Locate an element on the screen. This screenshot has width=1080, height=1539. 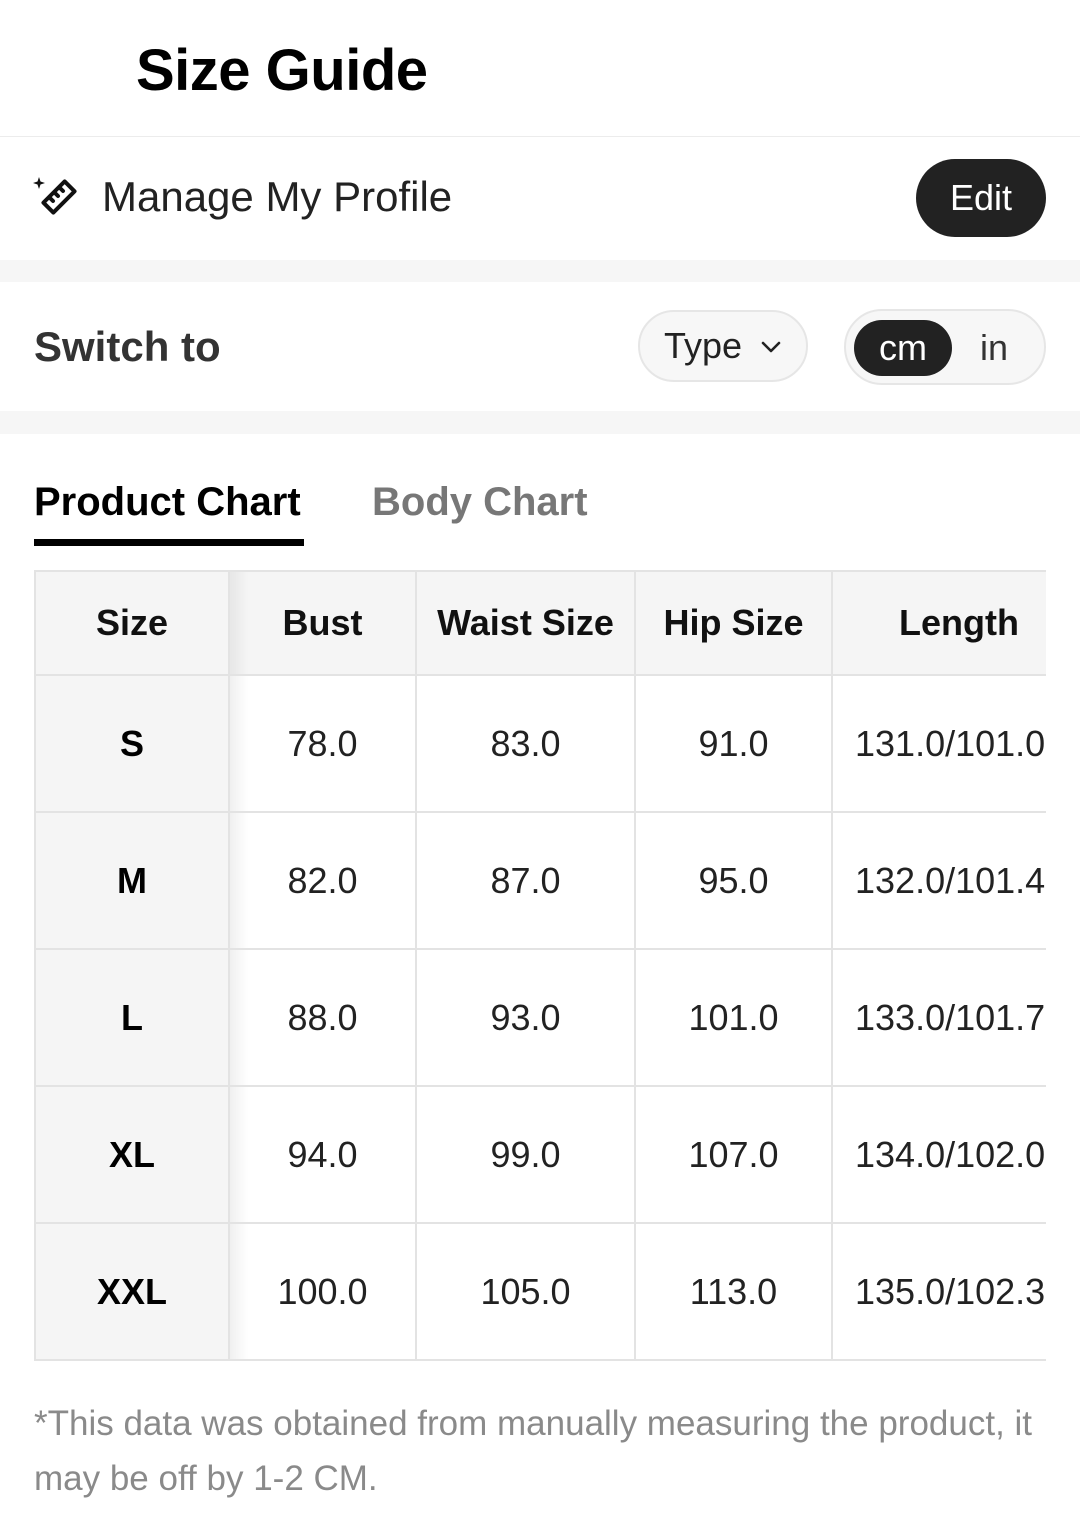
waist-cell: 93.0 is located at coordinates (525, 1017).